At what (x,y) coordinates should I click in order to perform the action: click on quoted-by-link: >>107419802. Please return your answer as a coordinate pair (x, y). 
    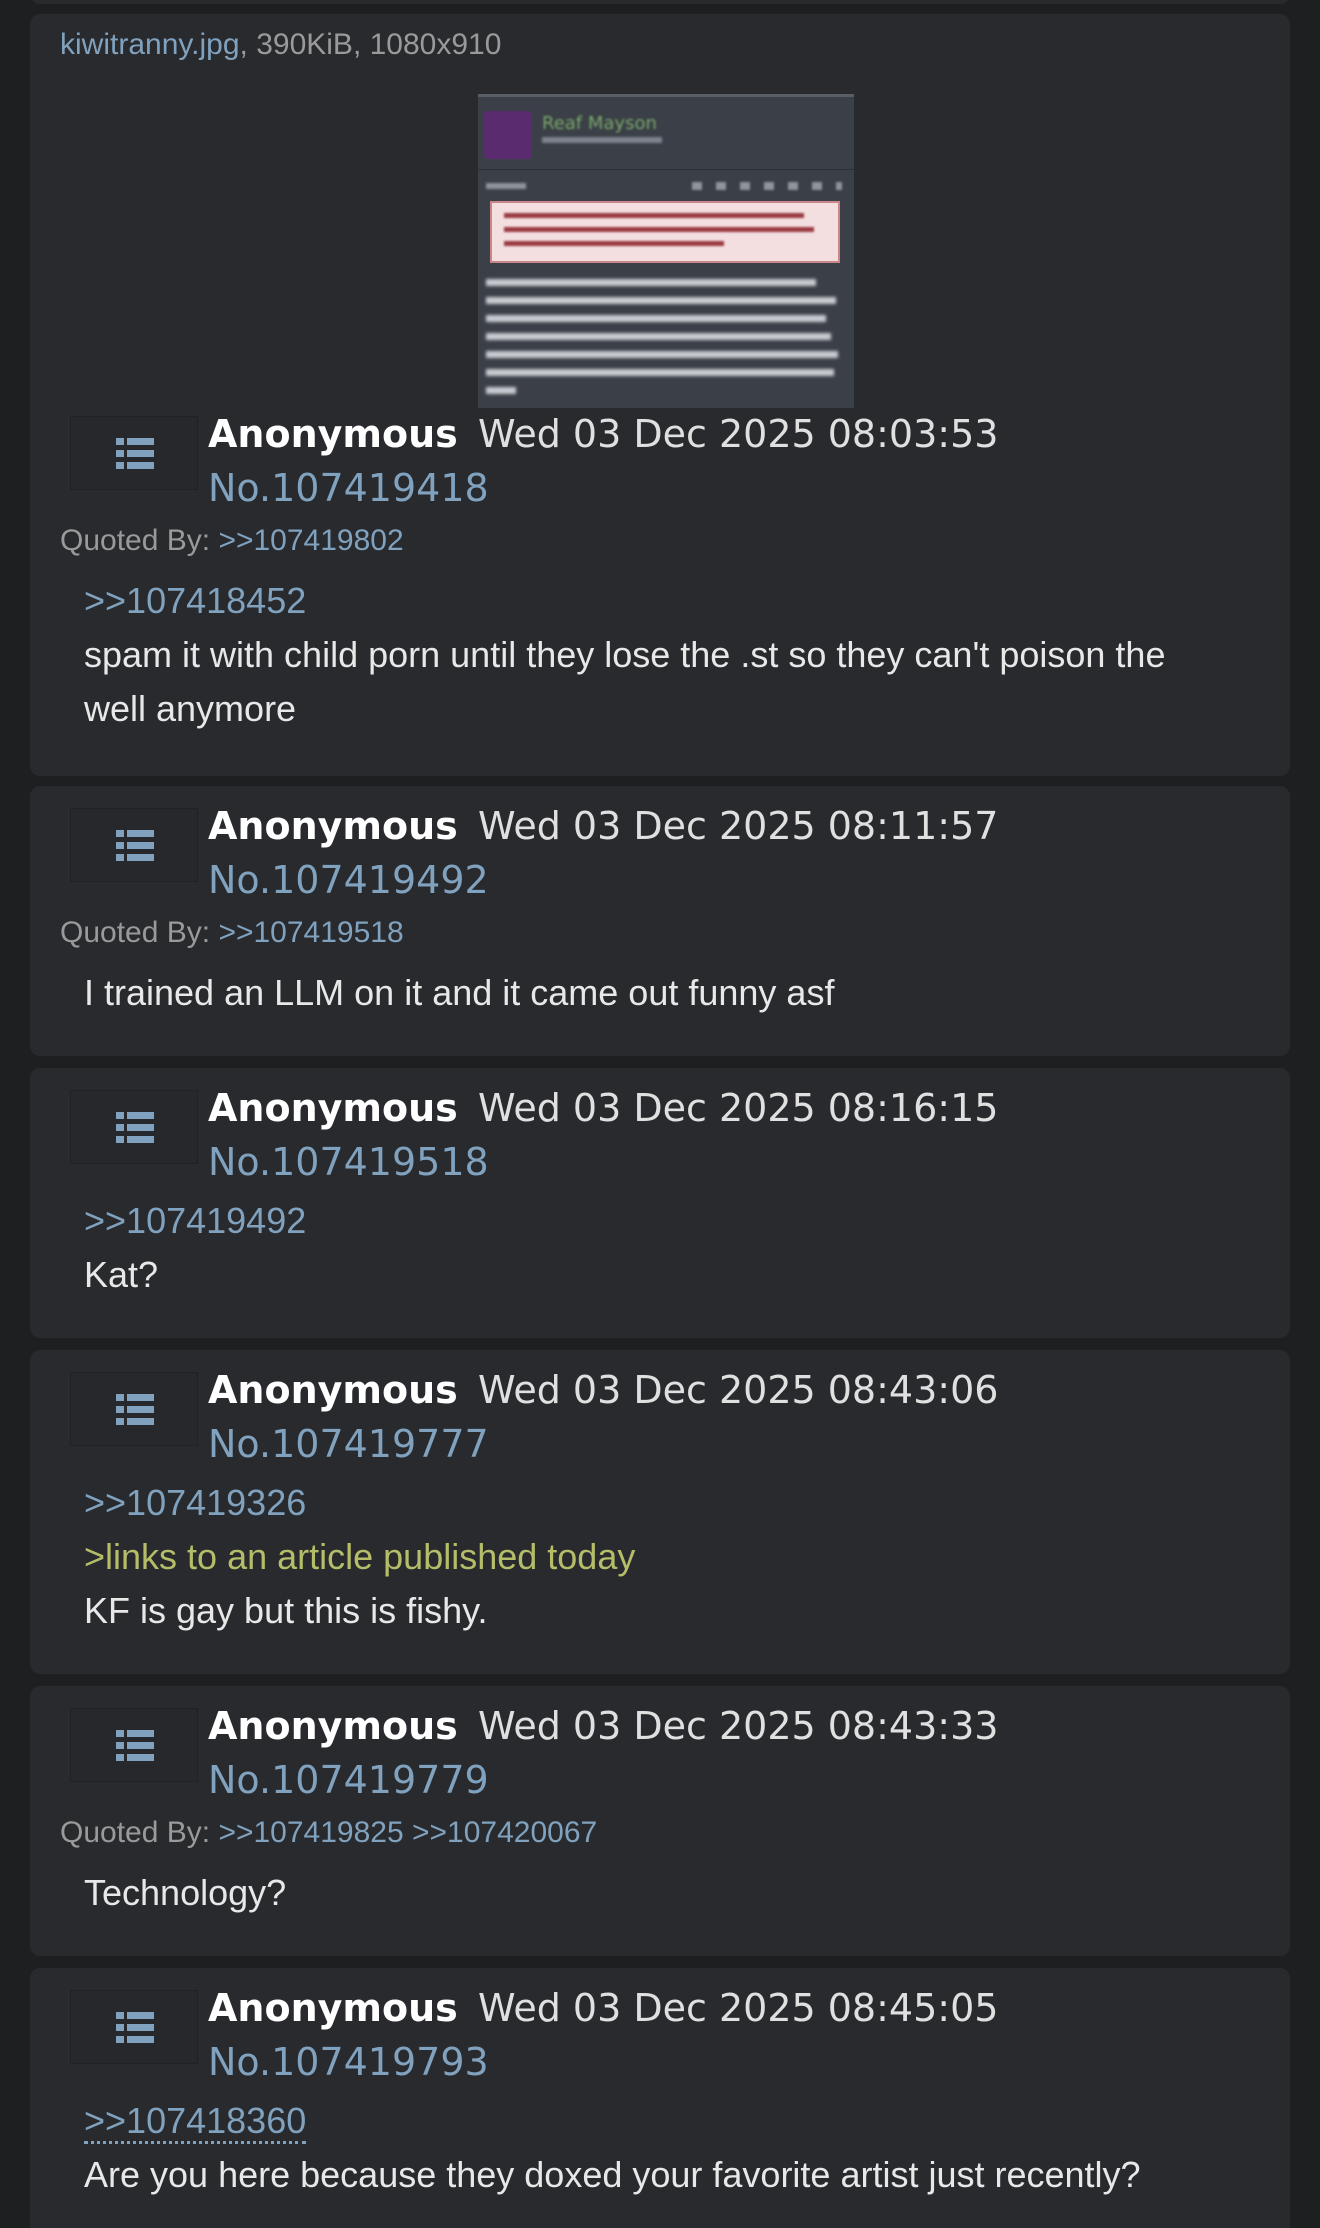
    Looking at the image, I should click on (310, 540).